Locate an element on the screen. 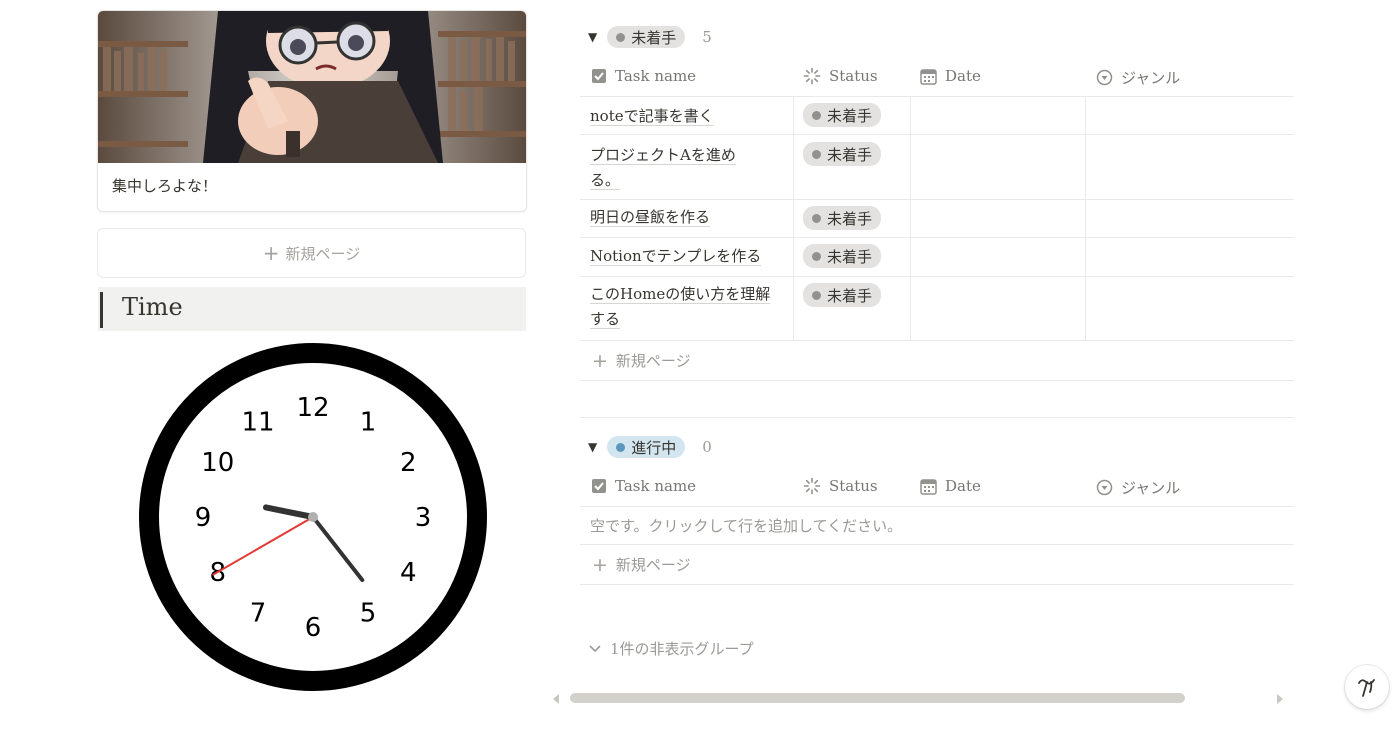 The height and width of the screenshot is (740, 1400). table-row: Notionでテンプレを作る 未着手 is located at coordinates (937, 257).